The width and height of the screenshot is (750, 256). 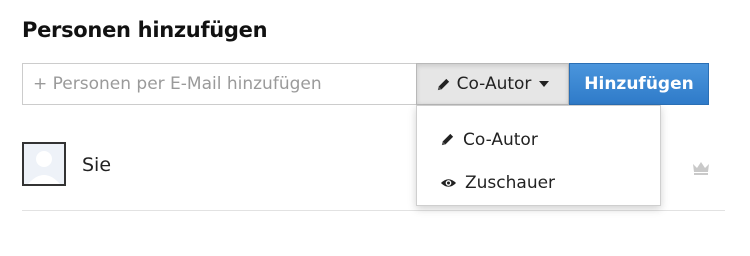 I want to click on menu-item-label: Zuschauer, so click(x=510, y=182).